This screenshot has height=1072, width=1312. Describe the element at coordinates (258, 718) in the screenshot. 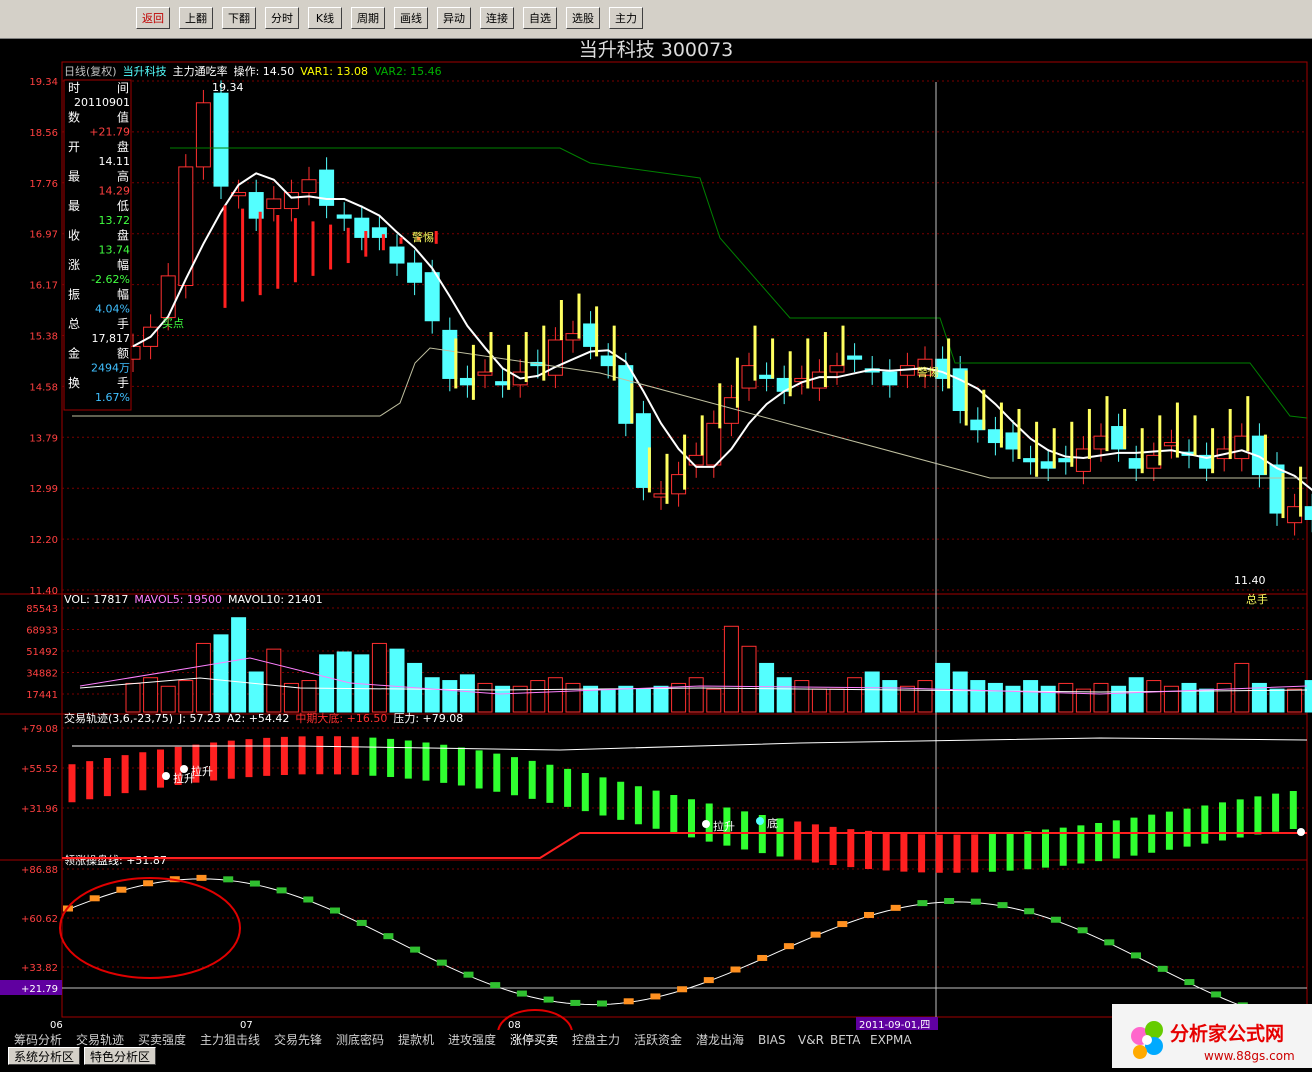

I see `trail-header-label_a2: A2: +54.42` at that location.